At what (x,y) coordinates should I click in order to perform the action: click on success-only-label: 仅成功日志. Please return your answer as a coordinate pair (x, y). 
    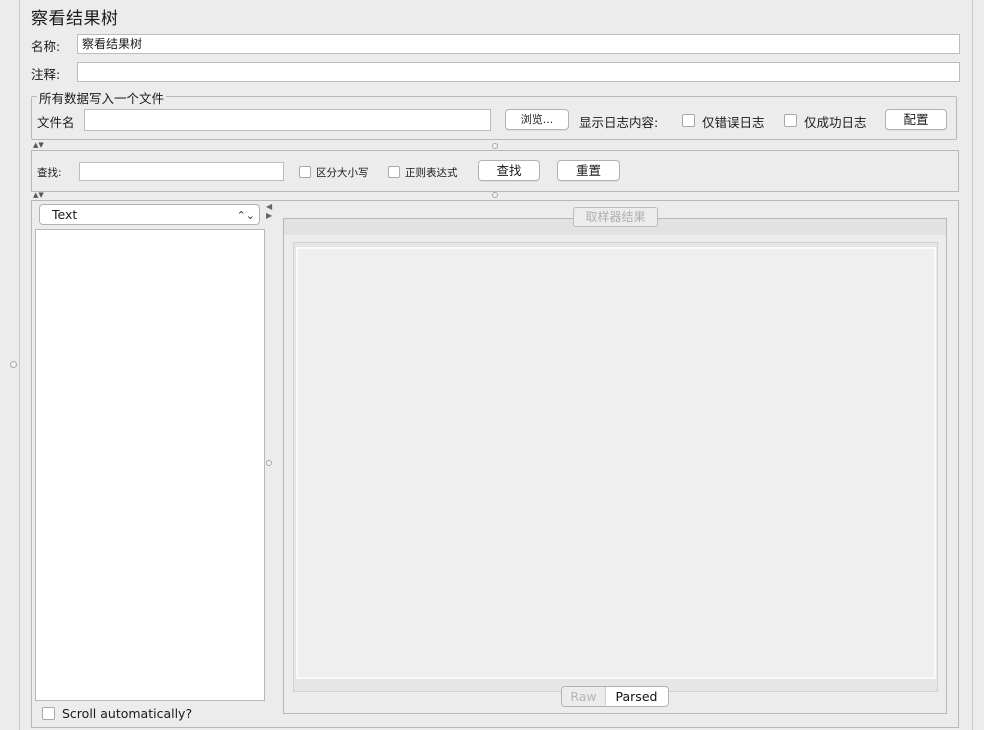
    Looking at the image, I should click on (835, 122).